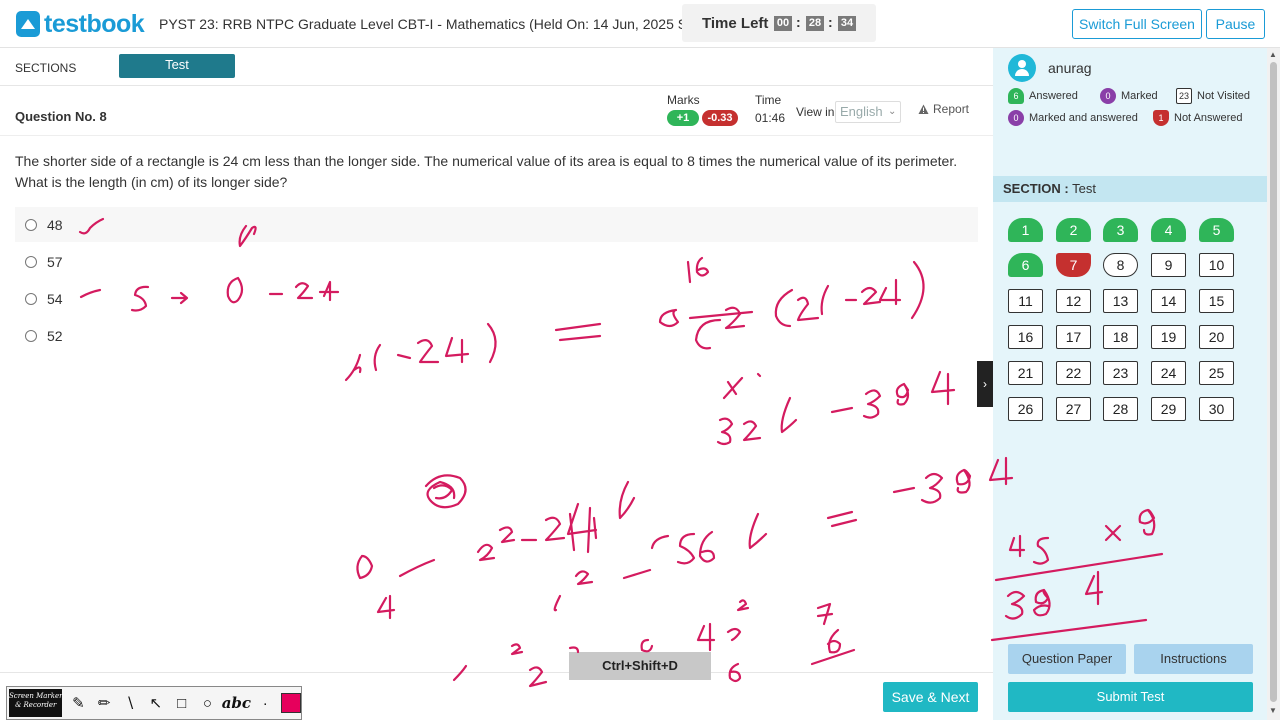 The image size is (1280, 720). What do you see at coordinates (1025, 409) in the screenshot?
I see `question-palette-button: 26` at bounding box center [1025, 409].